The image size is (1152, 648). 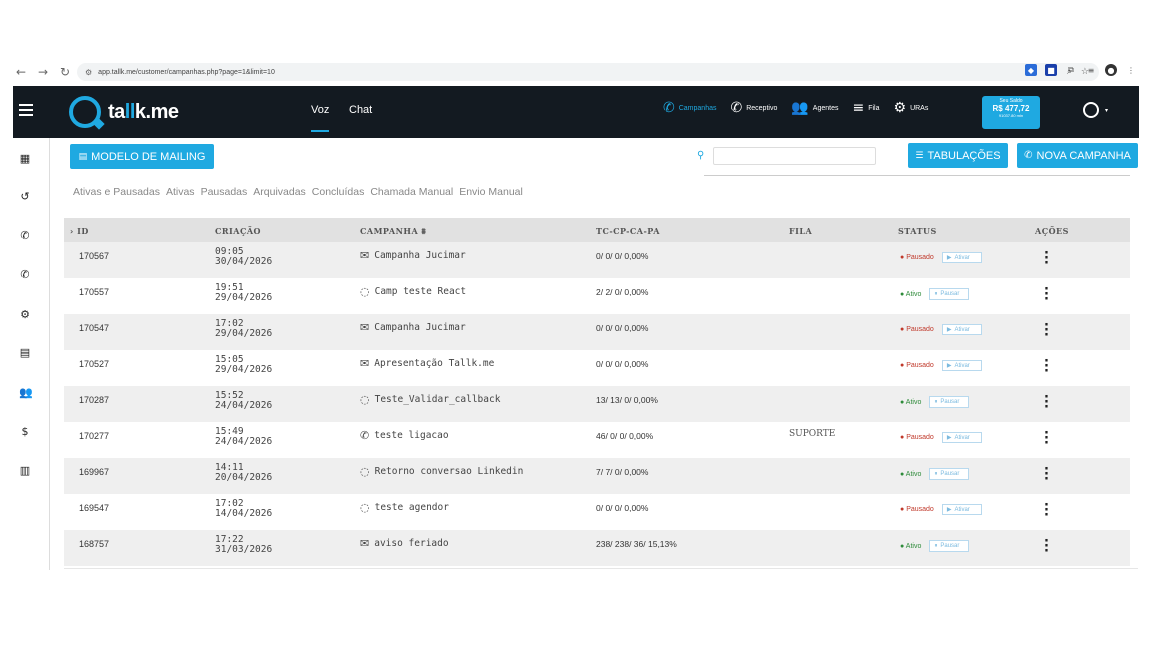 I want to click on campaign-name-cell: ◌ teste agendor, so click(x=404, y=507).